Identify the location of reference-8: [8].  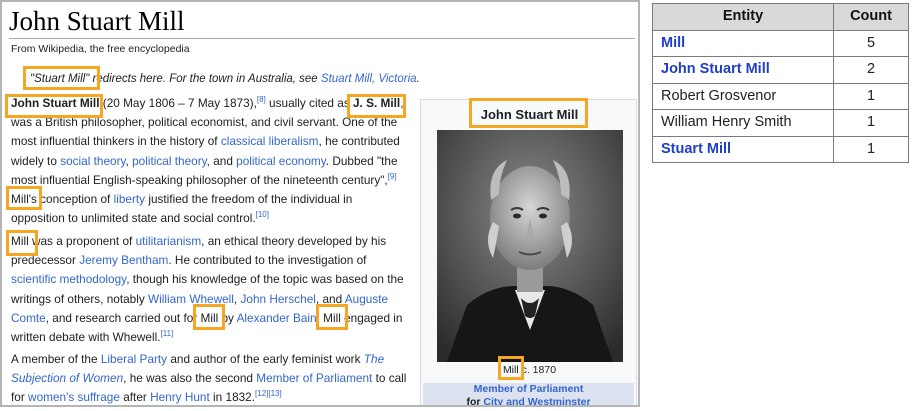
(261, 99).